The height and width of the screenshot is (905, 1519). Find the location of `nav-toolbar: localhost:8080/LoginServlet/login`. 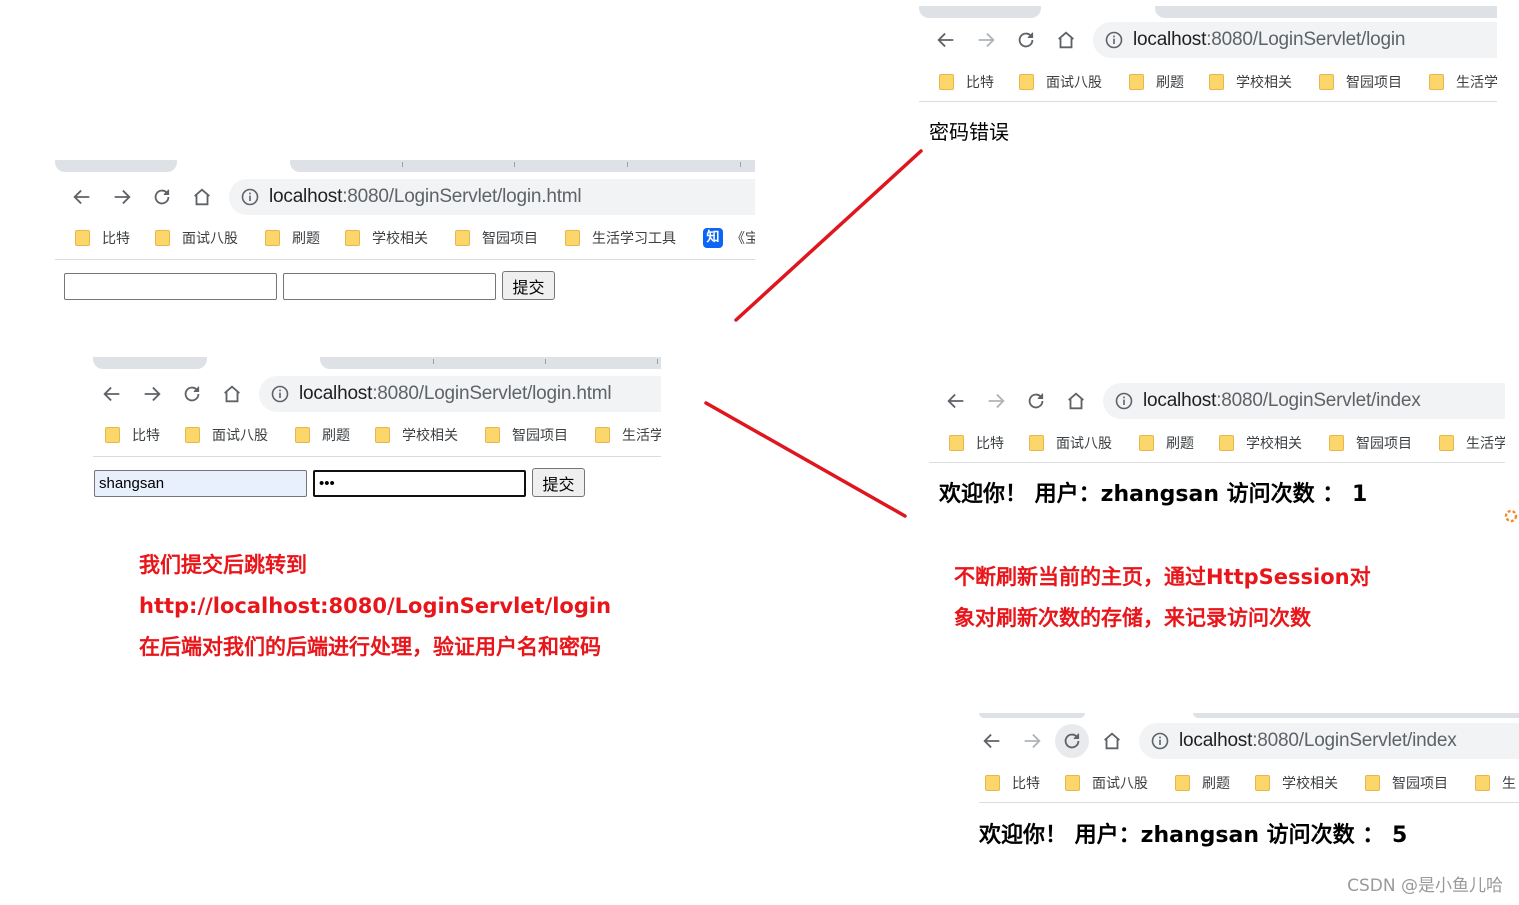

nav-toolbar: localhost:8080/LoginServlet/login is located at coordinates (1208, 40).